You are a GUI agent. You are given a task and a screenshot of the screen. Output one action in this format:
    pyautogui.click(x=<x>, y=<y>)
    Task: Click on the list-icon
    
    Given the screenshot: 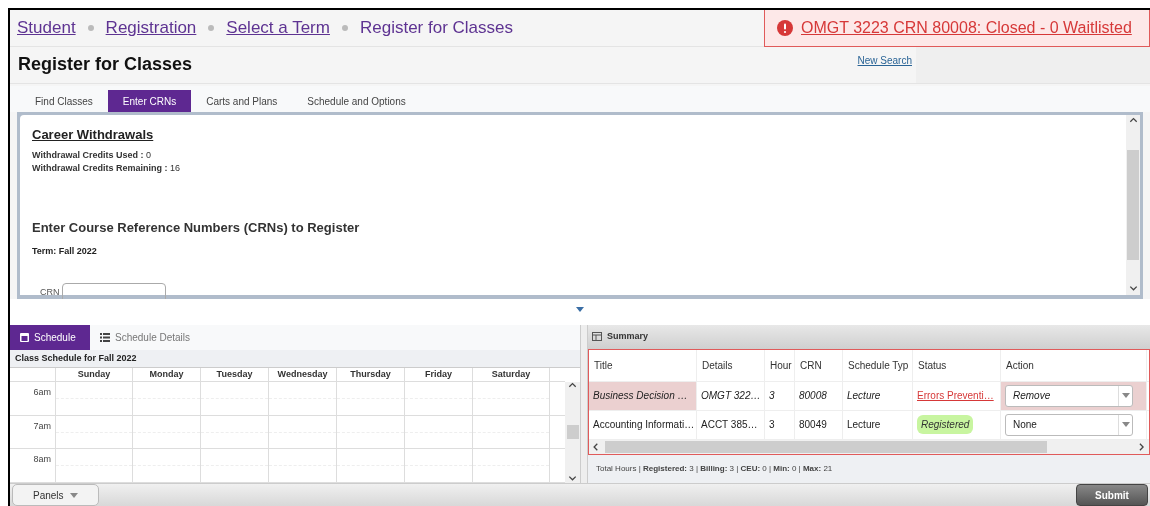 What is the action you would take?
    pyautogui.click(x=105, y=337)
    